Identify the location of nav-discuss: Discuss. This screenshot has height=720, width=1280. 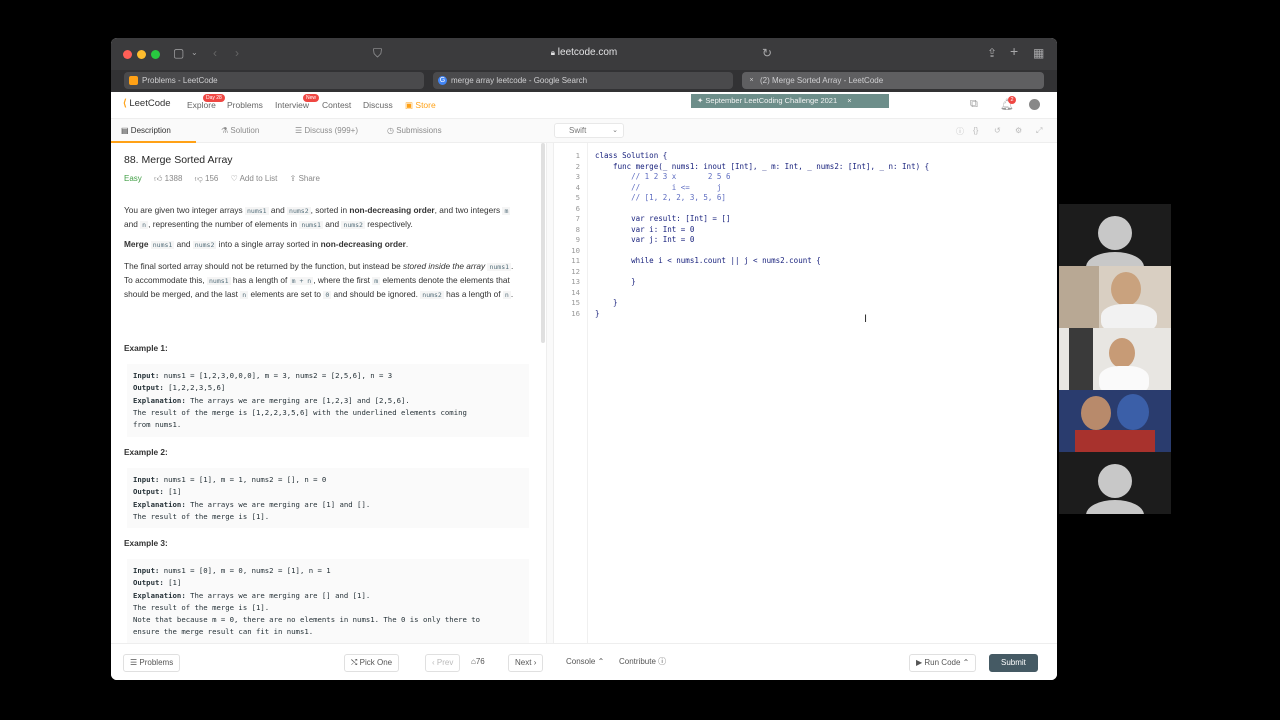
(378, 105).